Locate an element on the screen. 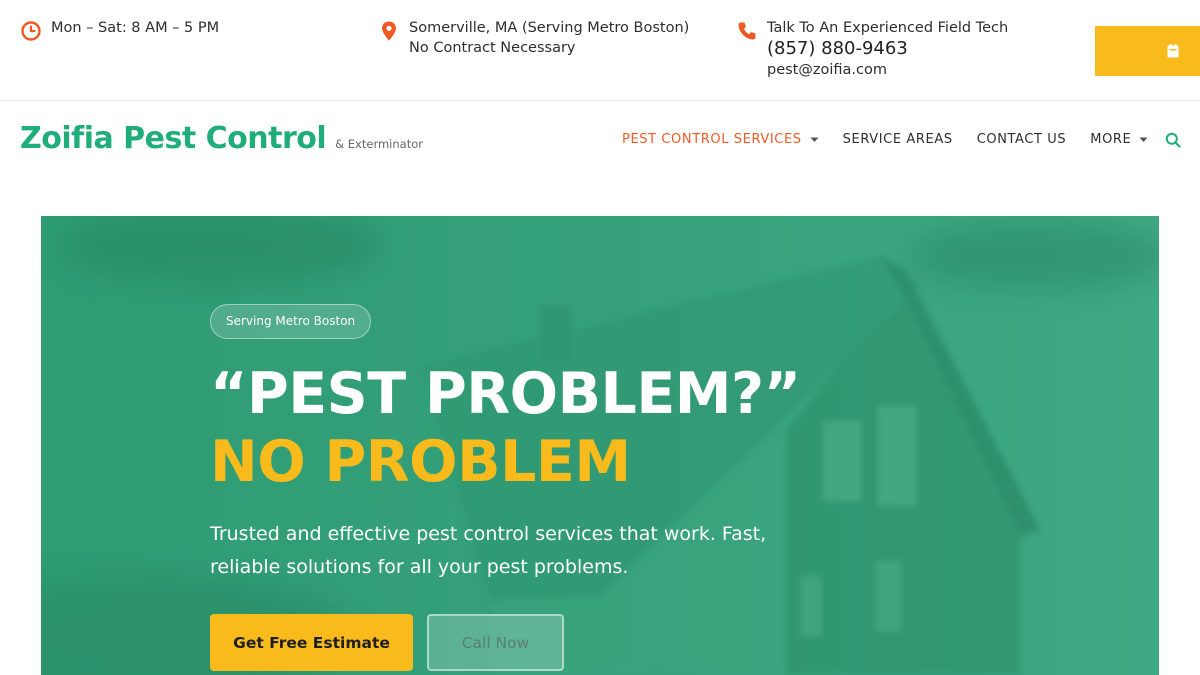 The width and height of the screenshot is (1200, 675). logo-tagline: & Exterminator is located at coordinates (379, 144).